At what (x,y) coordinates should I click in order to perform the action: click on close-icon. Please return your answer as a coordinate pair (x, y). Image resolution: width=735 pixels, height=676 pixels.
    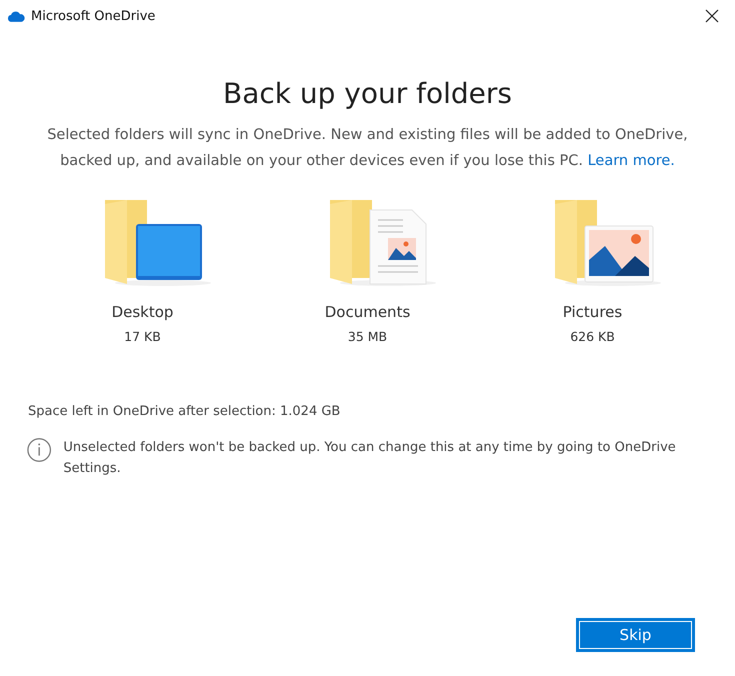
    Looking at the image, I should click on (712, 16).